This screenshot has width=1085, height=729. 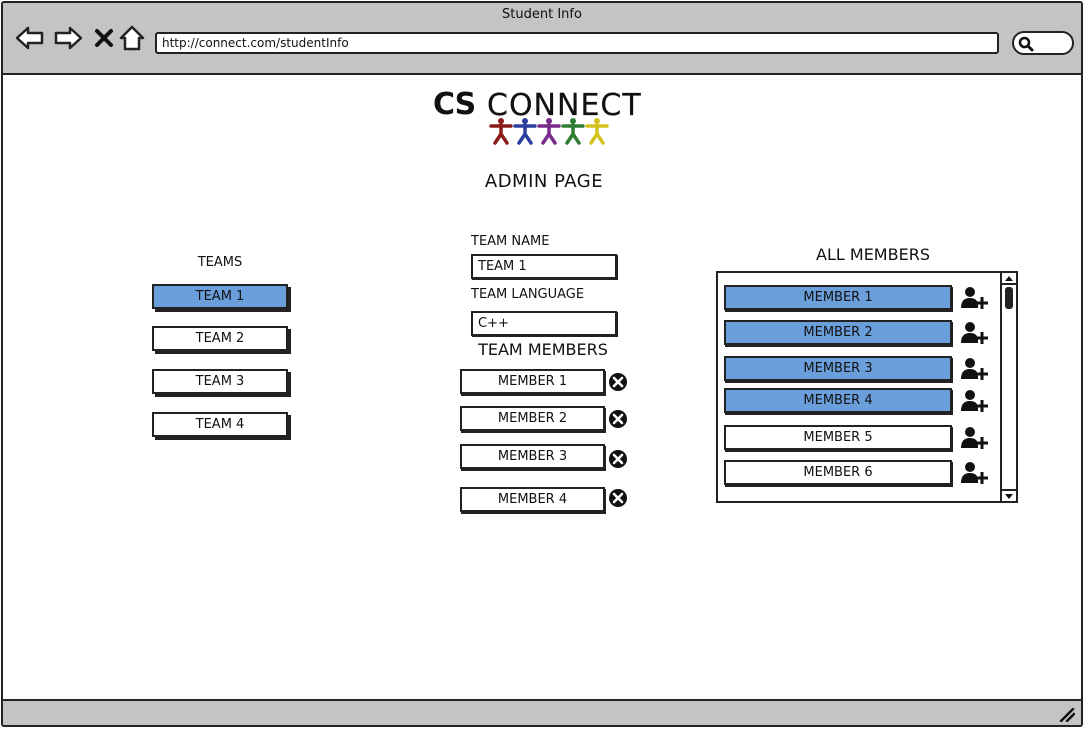 What do you see at coordinates (220, 262) in the screenshot?
I see `teams-heading: TEAMS` at bounding box center [220, 262].